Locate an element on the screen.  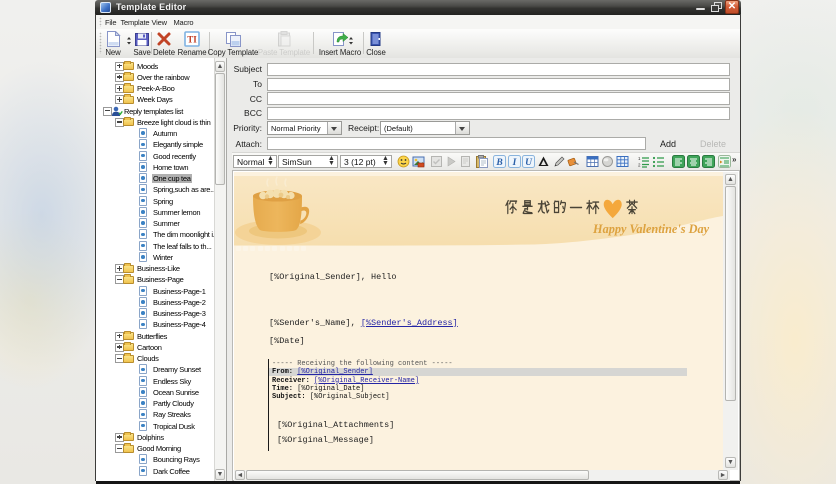
svg-text: 2 is located at coordinates (639, 165).